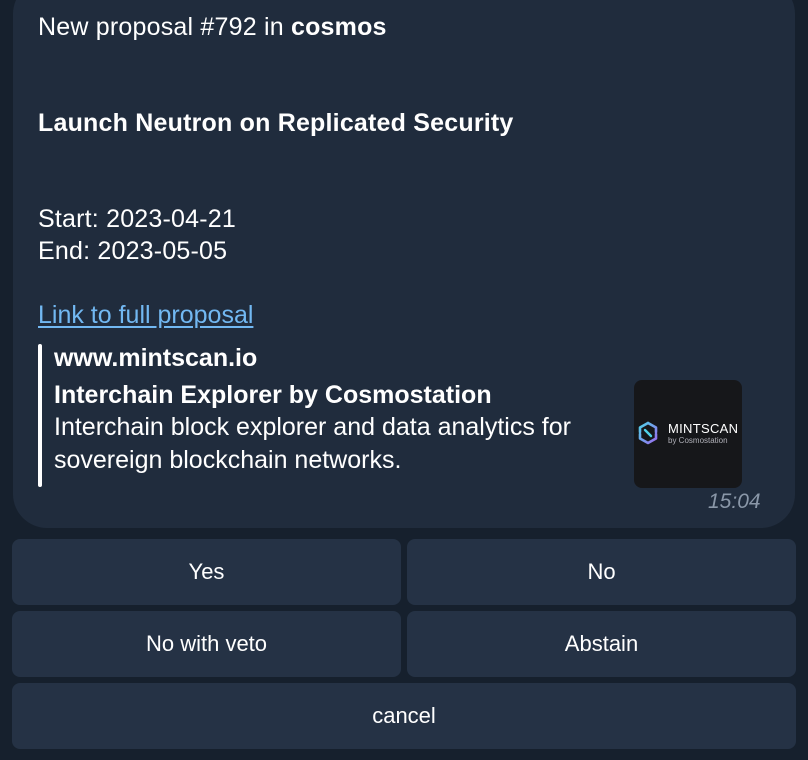  What do you see at coordinates (133, 251) in the screenshot?
I see `end-date: End: 2023-05-05` at bounding box center [133, 251].